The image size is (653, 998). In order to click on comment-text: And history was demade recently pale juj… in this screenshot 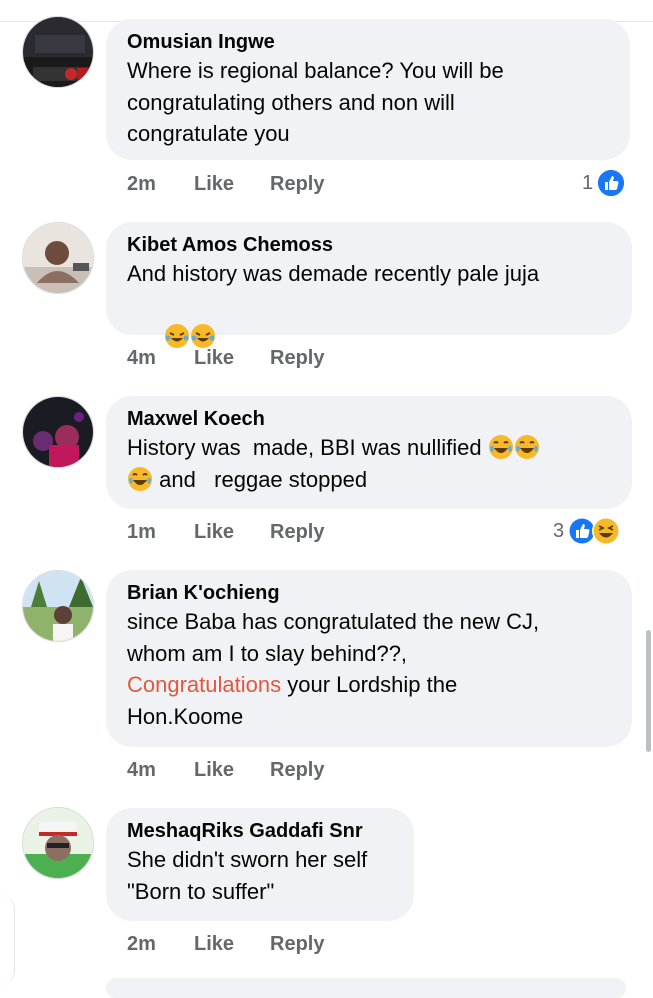, I will do `click(333, 273)`.